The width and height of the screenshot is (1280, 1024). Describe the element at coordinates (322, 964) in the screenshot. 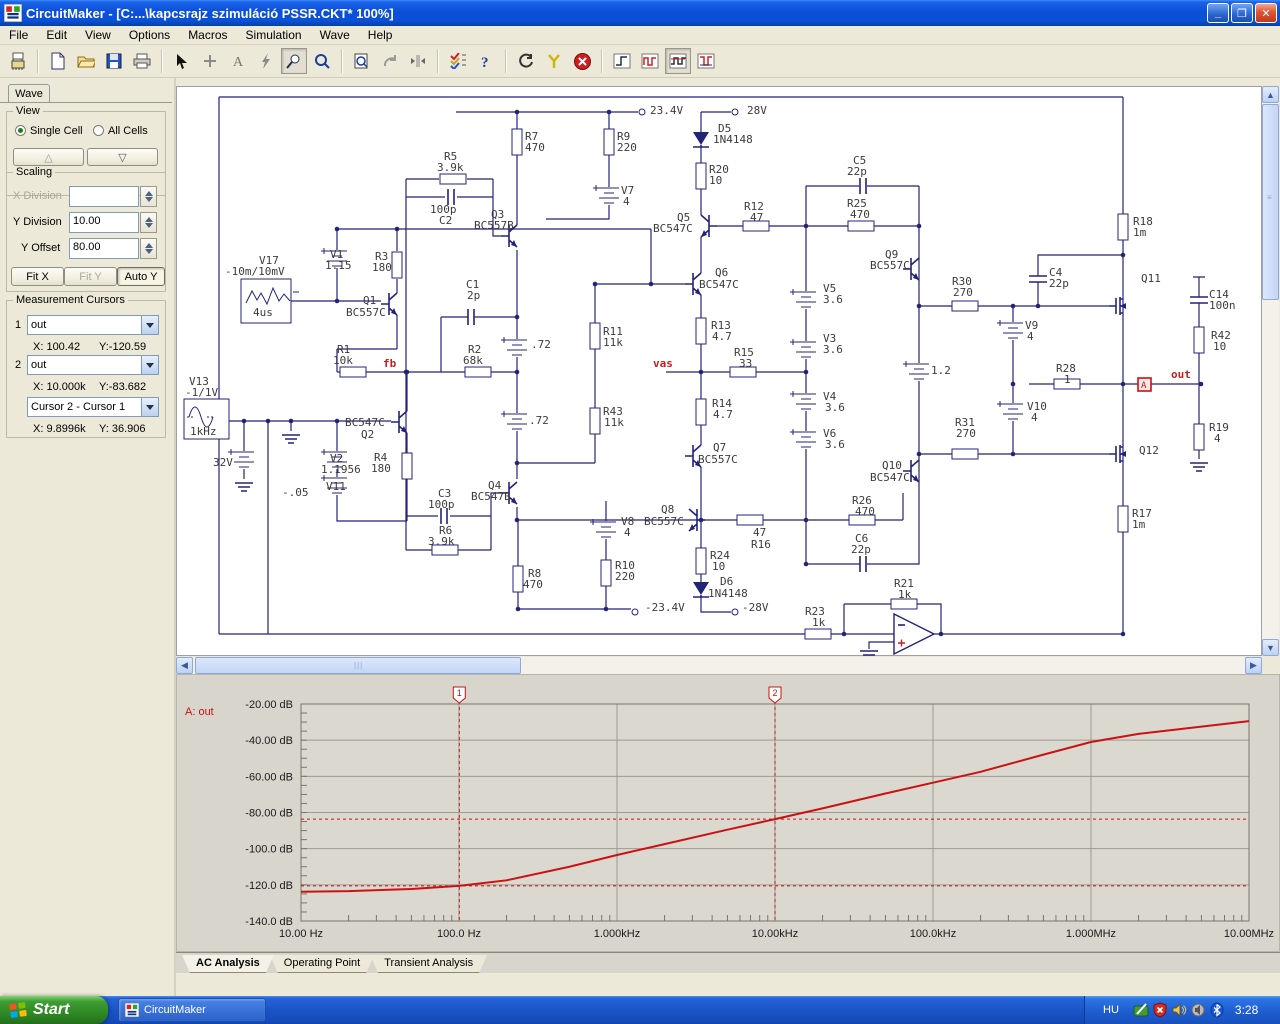

I see `tab-operating-point: Operating Point` at that location.